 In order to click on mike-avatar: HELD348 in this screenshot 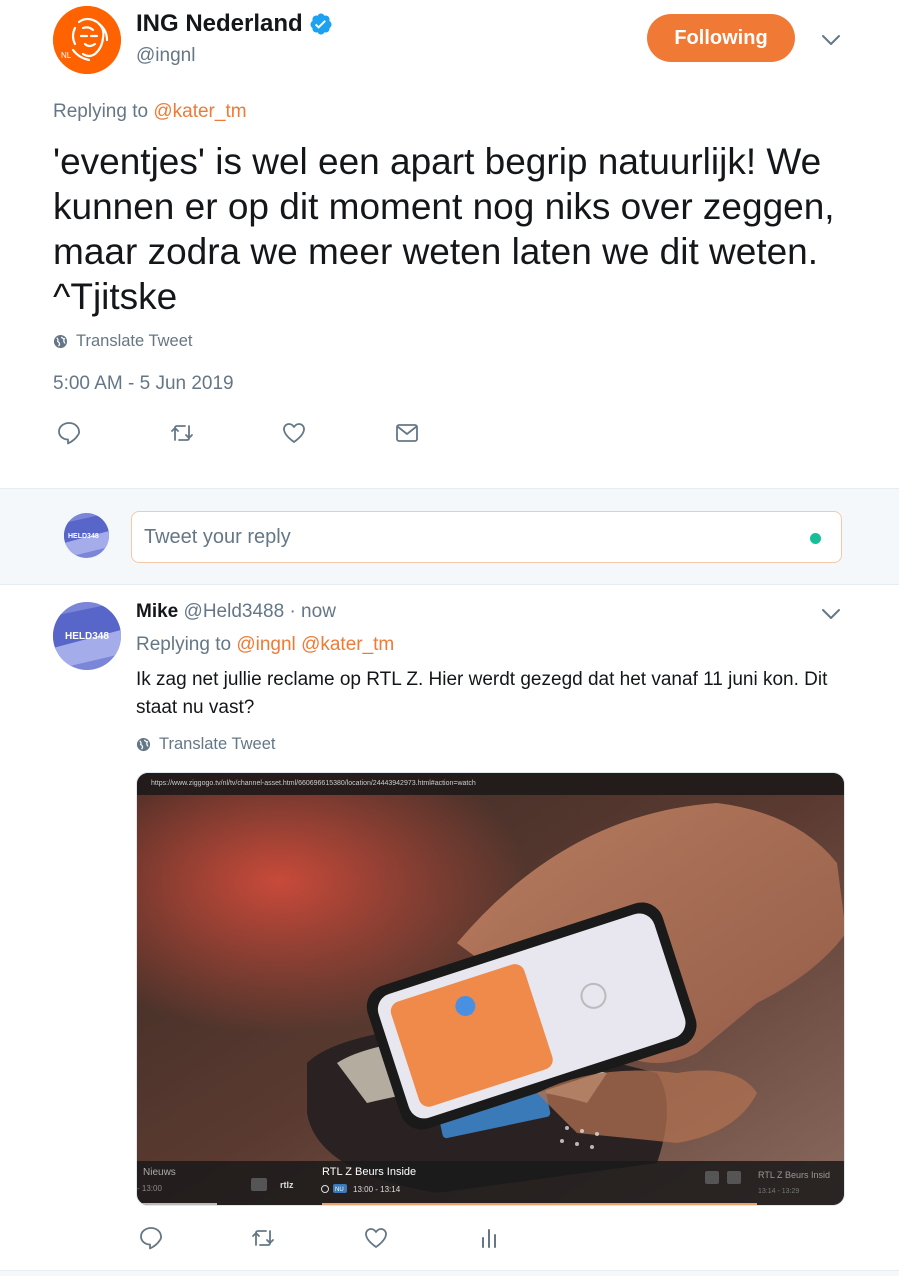, I will do `click(87, 636)`.